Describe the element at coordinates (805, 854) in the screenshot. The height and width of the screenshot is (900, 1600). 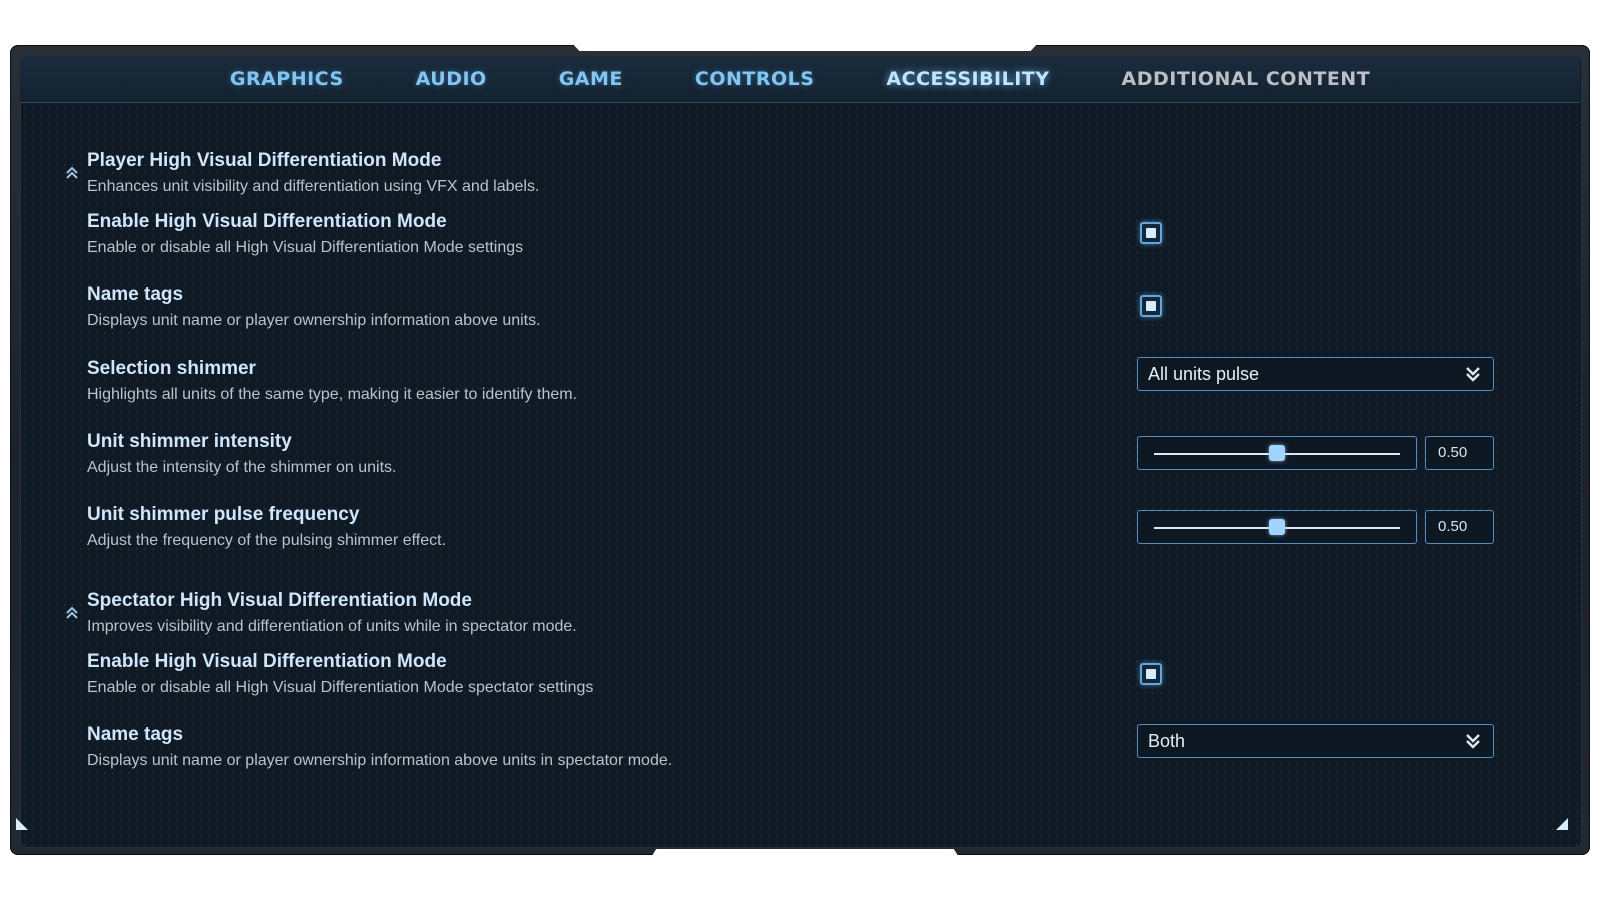
I see `frame-notch-bottom` at that location.